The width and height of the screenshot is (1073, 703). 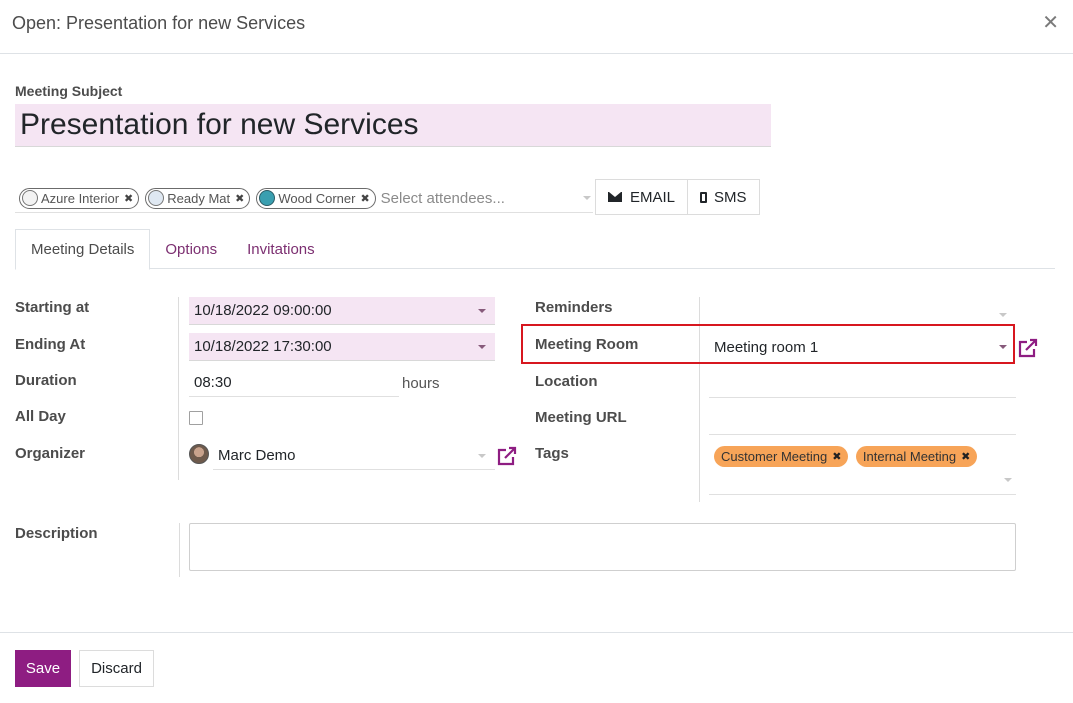 What do you see at coordinates (774, 456) in the screenshot?
I see `tag-label: Customer Meeting` at bounding box center [774, 456].